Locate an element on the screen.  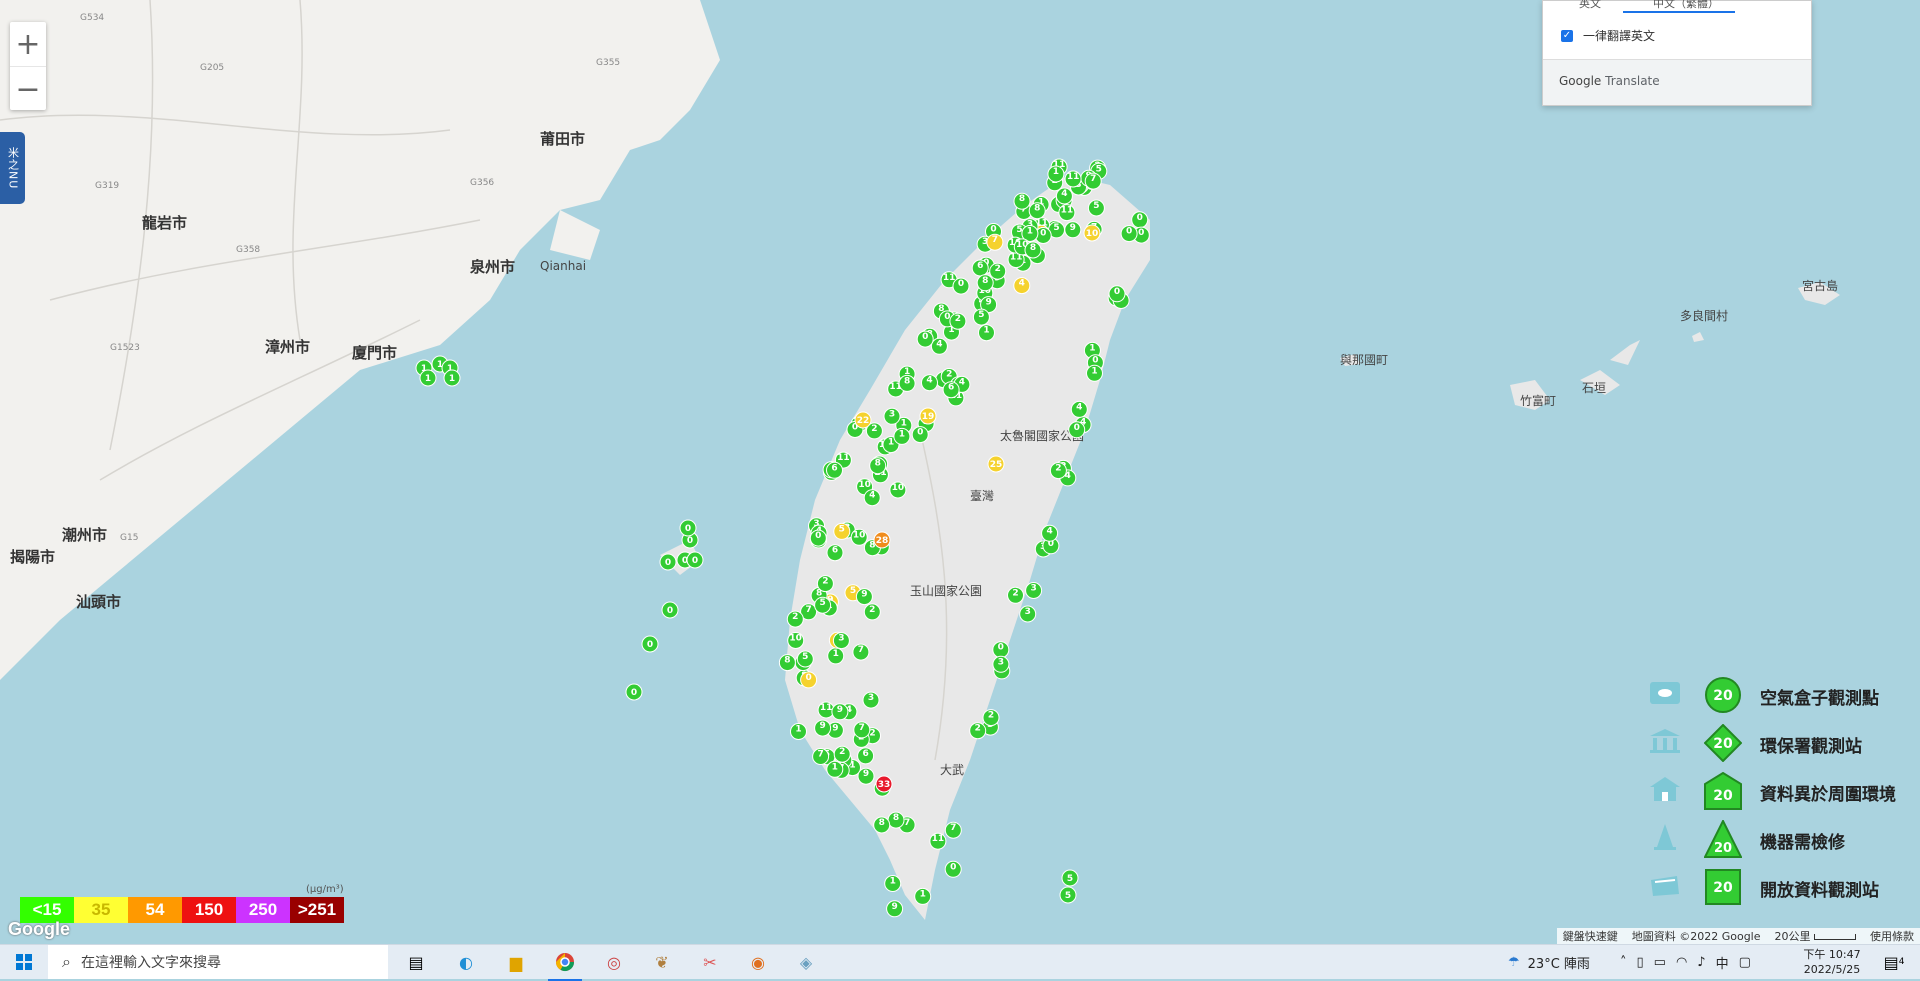
input-mode-icon: ▢ is located at coordinates (1745, 962).